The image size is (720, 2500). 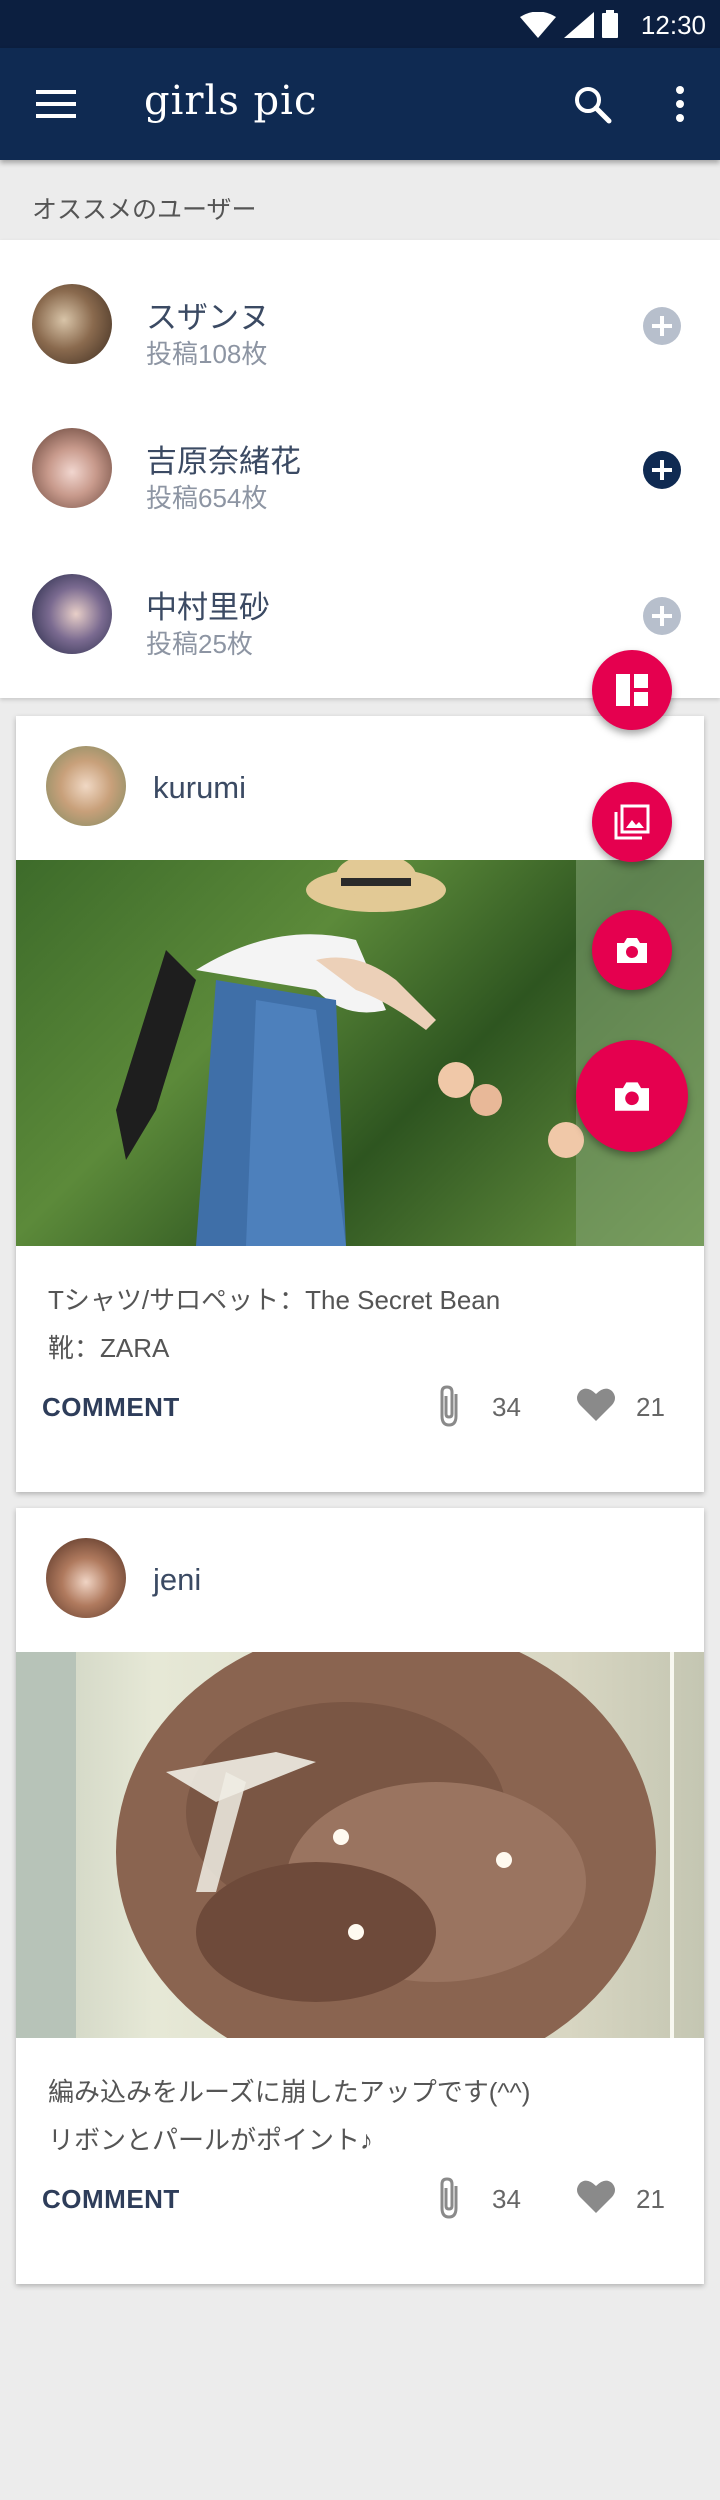 I want to click on dashboard-icon, so click(x=632, y=690).